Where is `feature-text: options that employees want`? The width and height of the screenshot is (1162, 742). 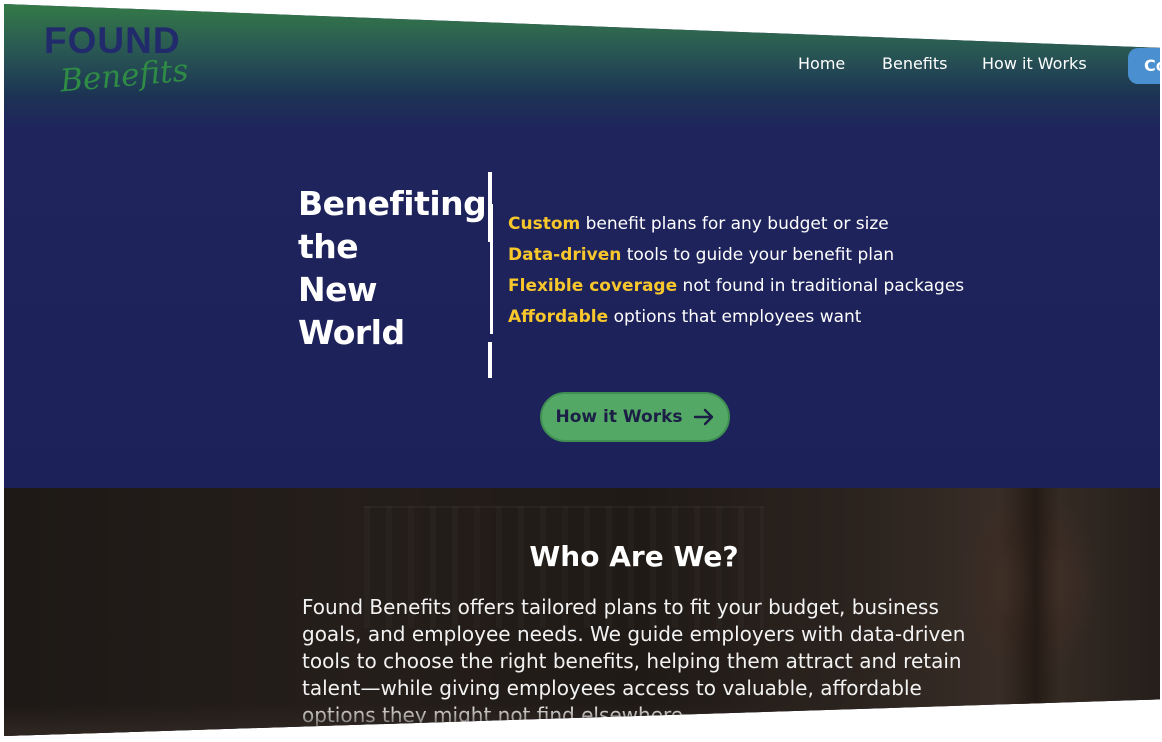
feature-text: options that employees want is located at coordinates (735, 317).